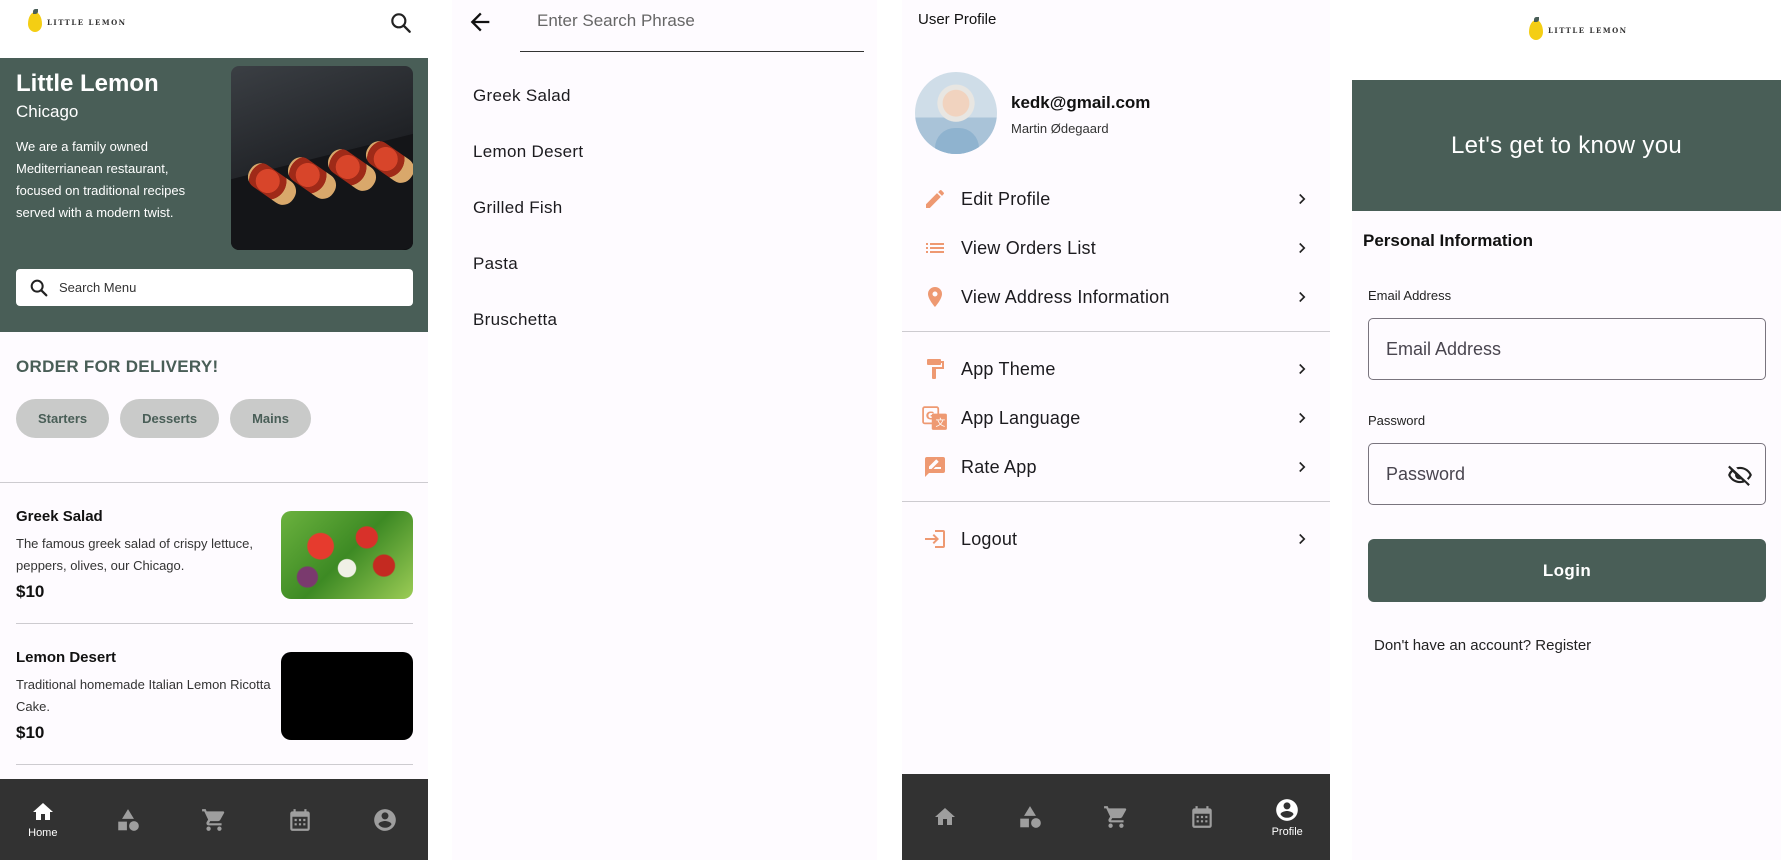 The image size is (1781, 863). Describe the element at coordinates (480, 22) in the screenshot. I see `back-arrow-icon` at that location.